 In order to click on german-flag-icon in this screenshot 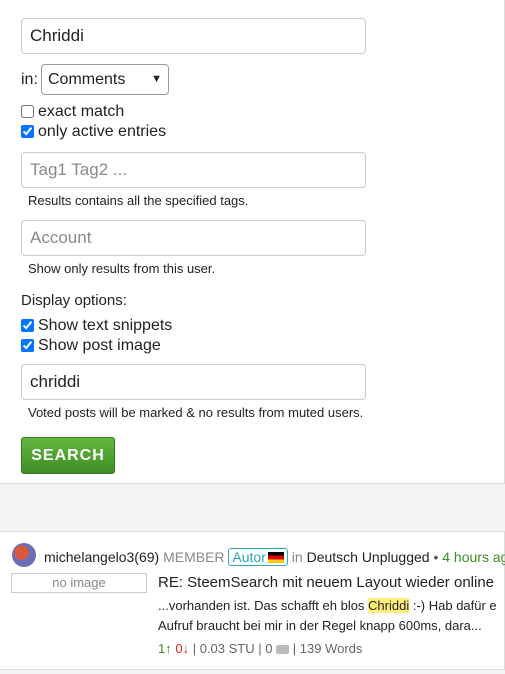, I will do `click(275, 557)`.